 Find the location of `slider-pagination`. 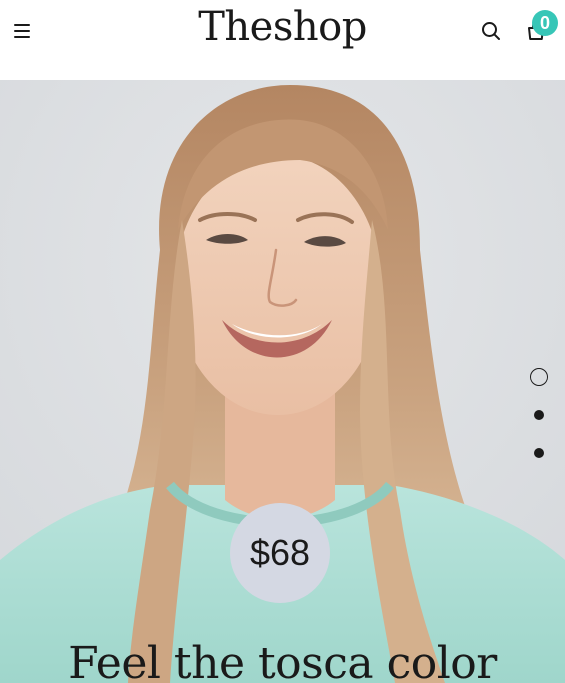

slider-pagination is located at coordinates (540, 413).